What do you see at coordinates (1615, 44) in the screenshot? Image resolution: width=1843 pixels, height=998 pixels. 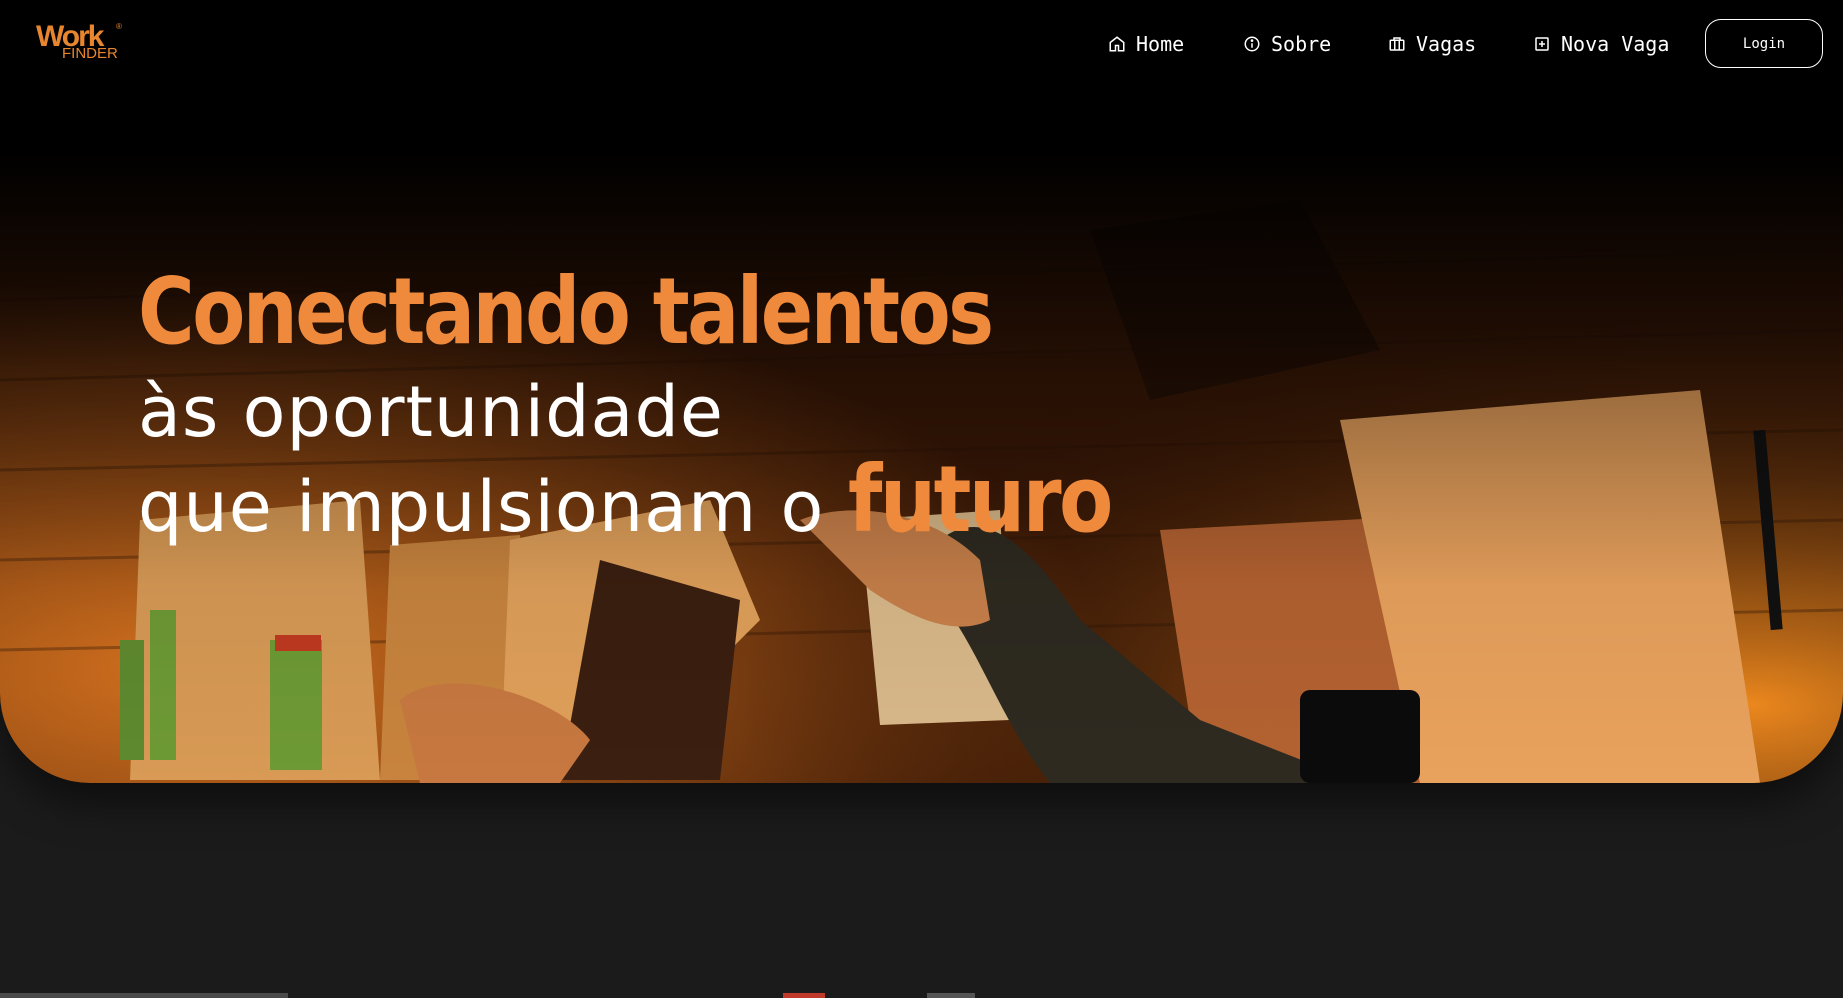 I see `nav-nova-vaga-label: Nova Vaga` at bounding box center [1615, 44].